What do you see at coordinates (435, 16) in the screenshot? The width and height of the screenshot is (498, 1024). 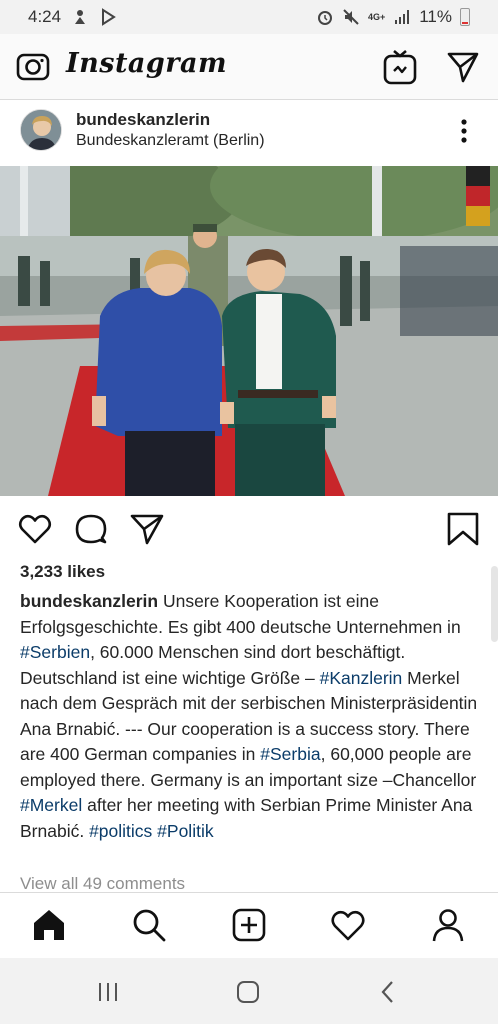 I see `battery-percent: 11%` at bounding box center [435, 16].